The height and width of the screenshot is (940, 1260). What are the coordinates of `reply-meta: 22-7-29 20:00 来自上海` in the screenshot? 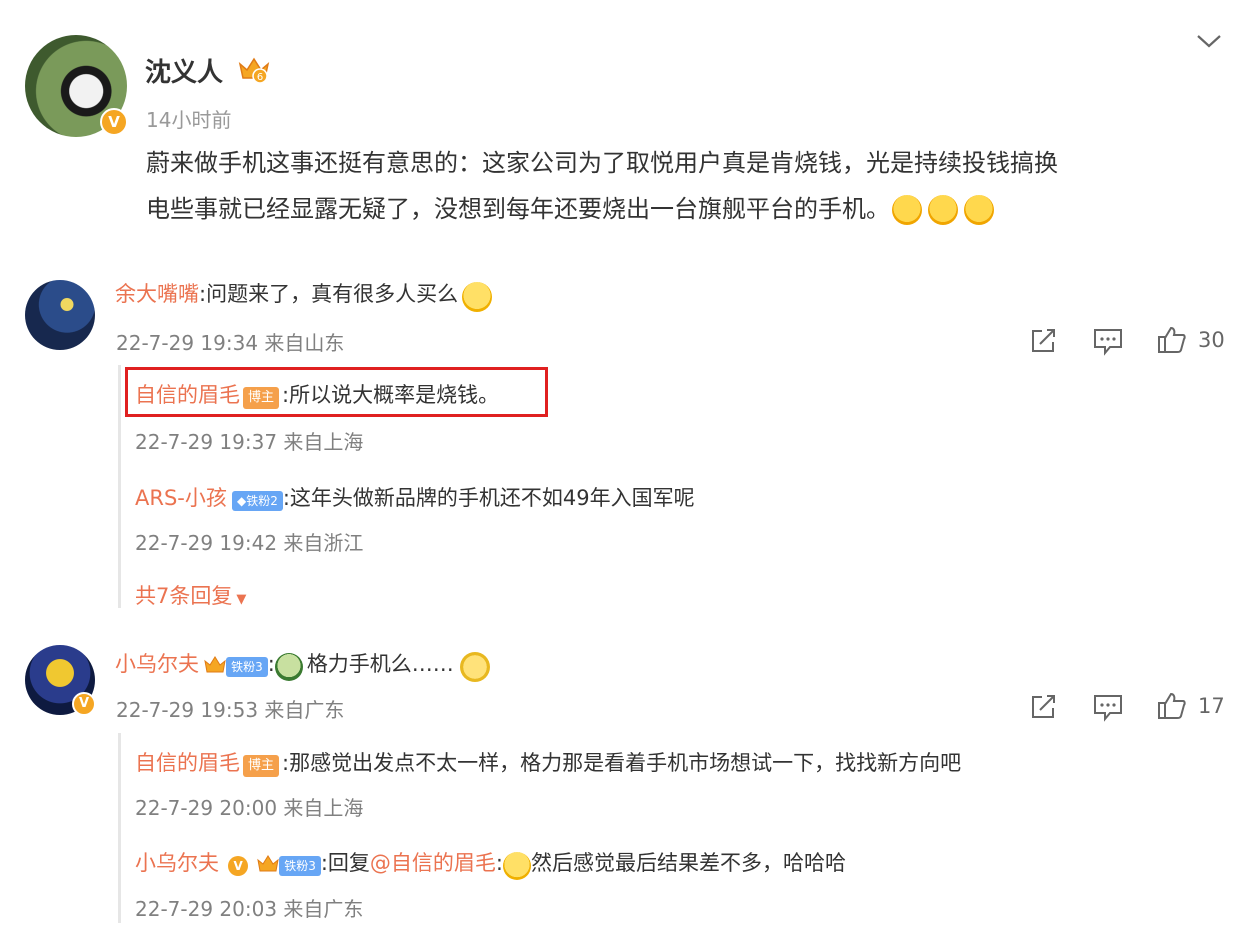 It's located at (249, 808).